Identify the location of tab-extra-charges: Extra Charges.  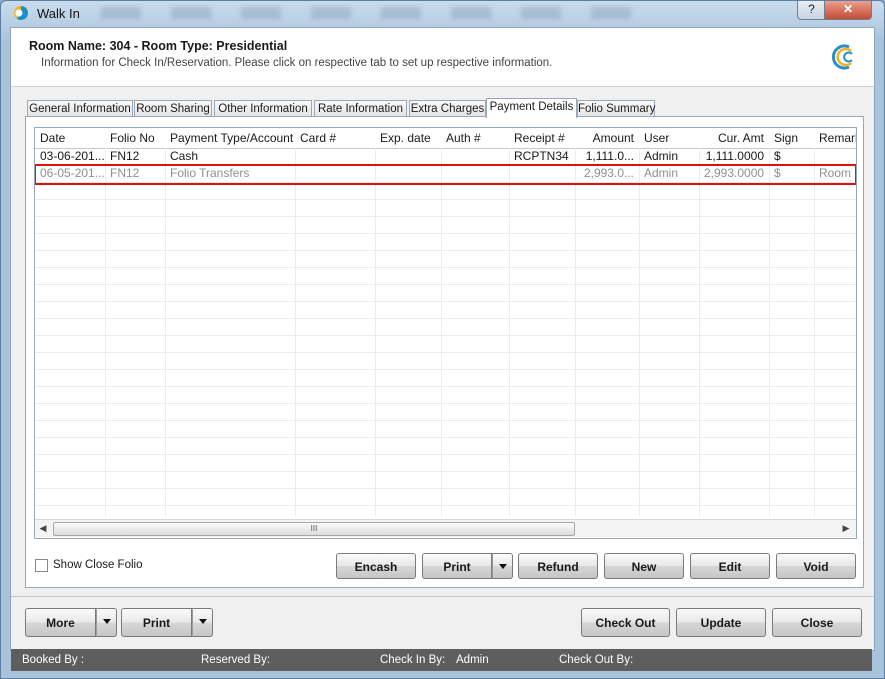
(447, 108).